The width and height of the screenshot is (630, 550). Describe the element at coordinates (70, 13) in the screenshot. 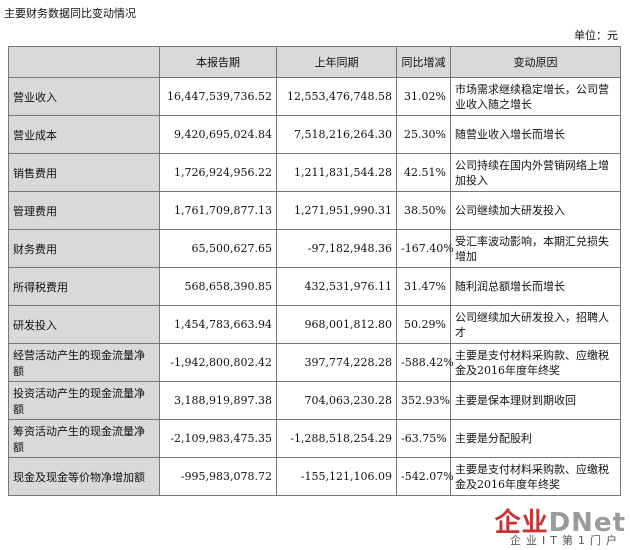

I see `page-title: 主要财务数据同比变动情况` at that location.